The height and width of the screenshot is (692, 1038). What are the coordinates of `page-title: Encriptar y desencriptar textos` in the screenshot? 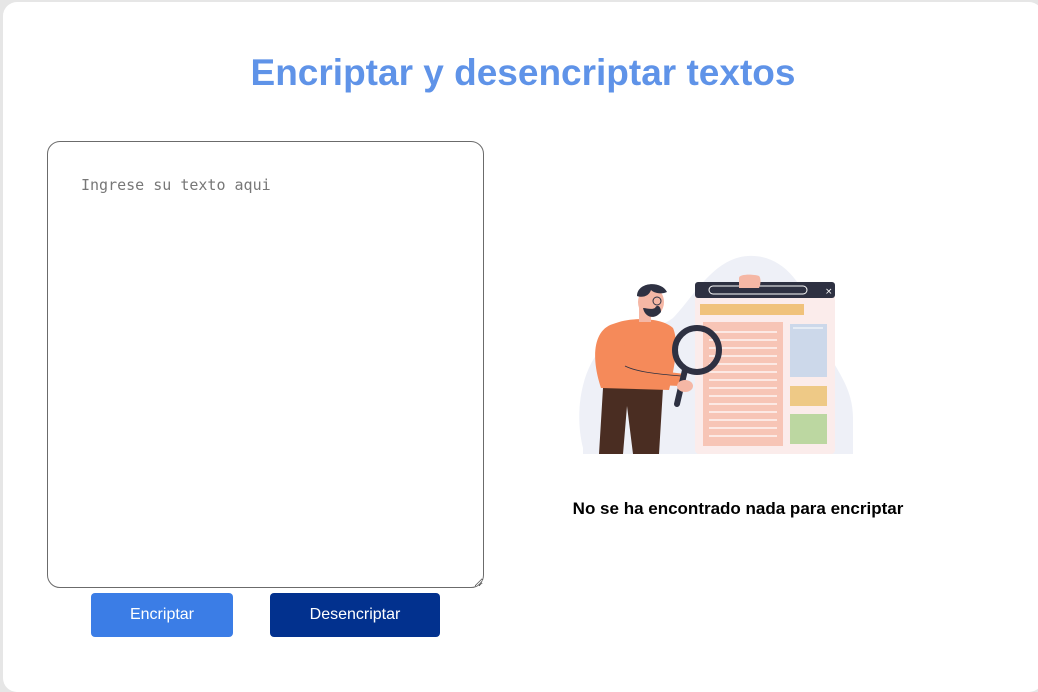 It's located at (523, 72).